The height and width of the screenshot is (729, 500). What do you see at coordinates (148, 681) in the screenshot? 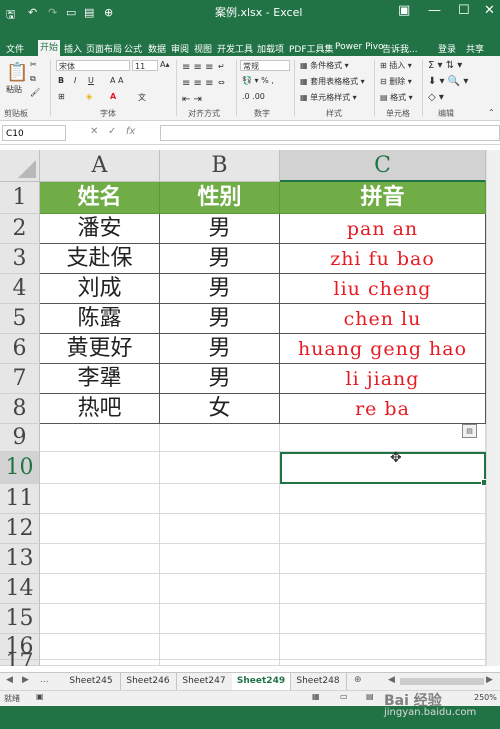
I see `sheet-tab: Sheet246` at bounding box center [148, 681].